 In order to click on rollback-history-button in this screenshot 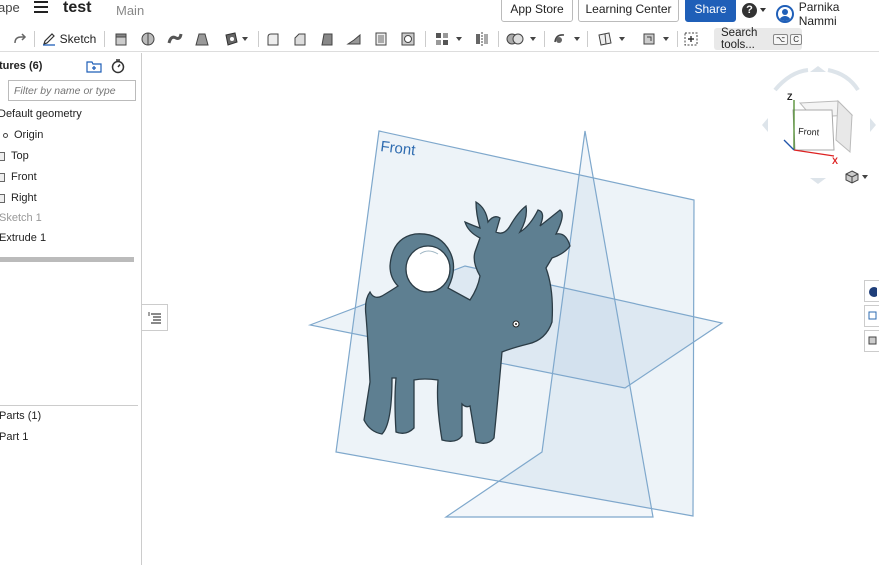, I will do `click(118, 67)`.